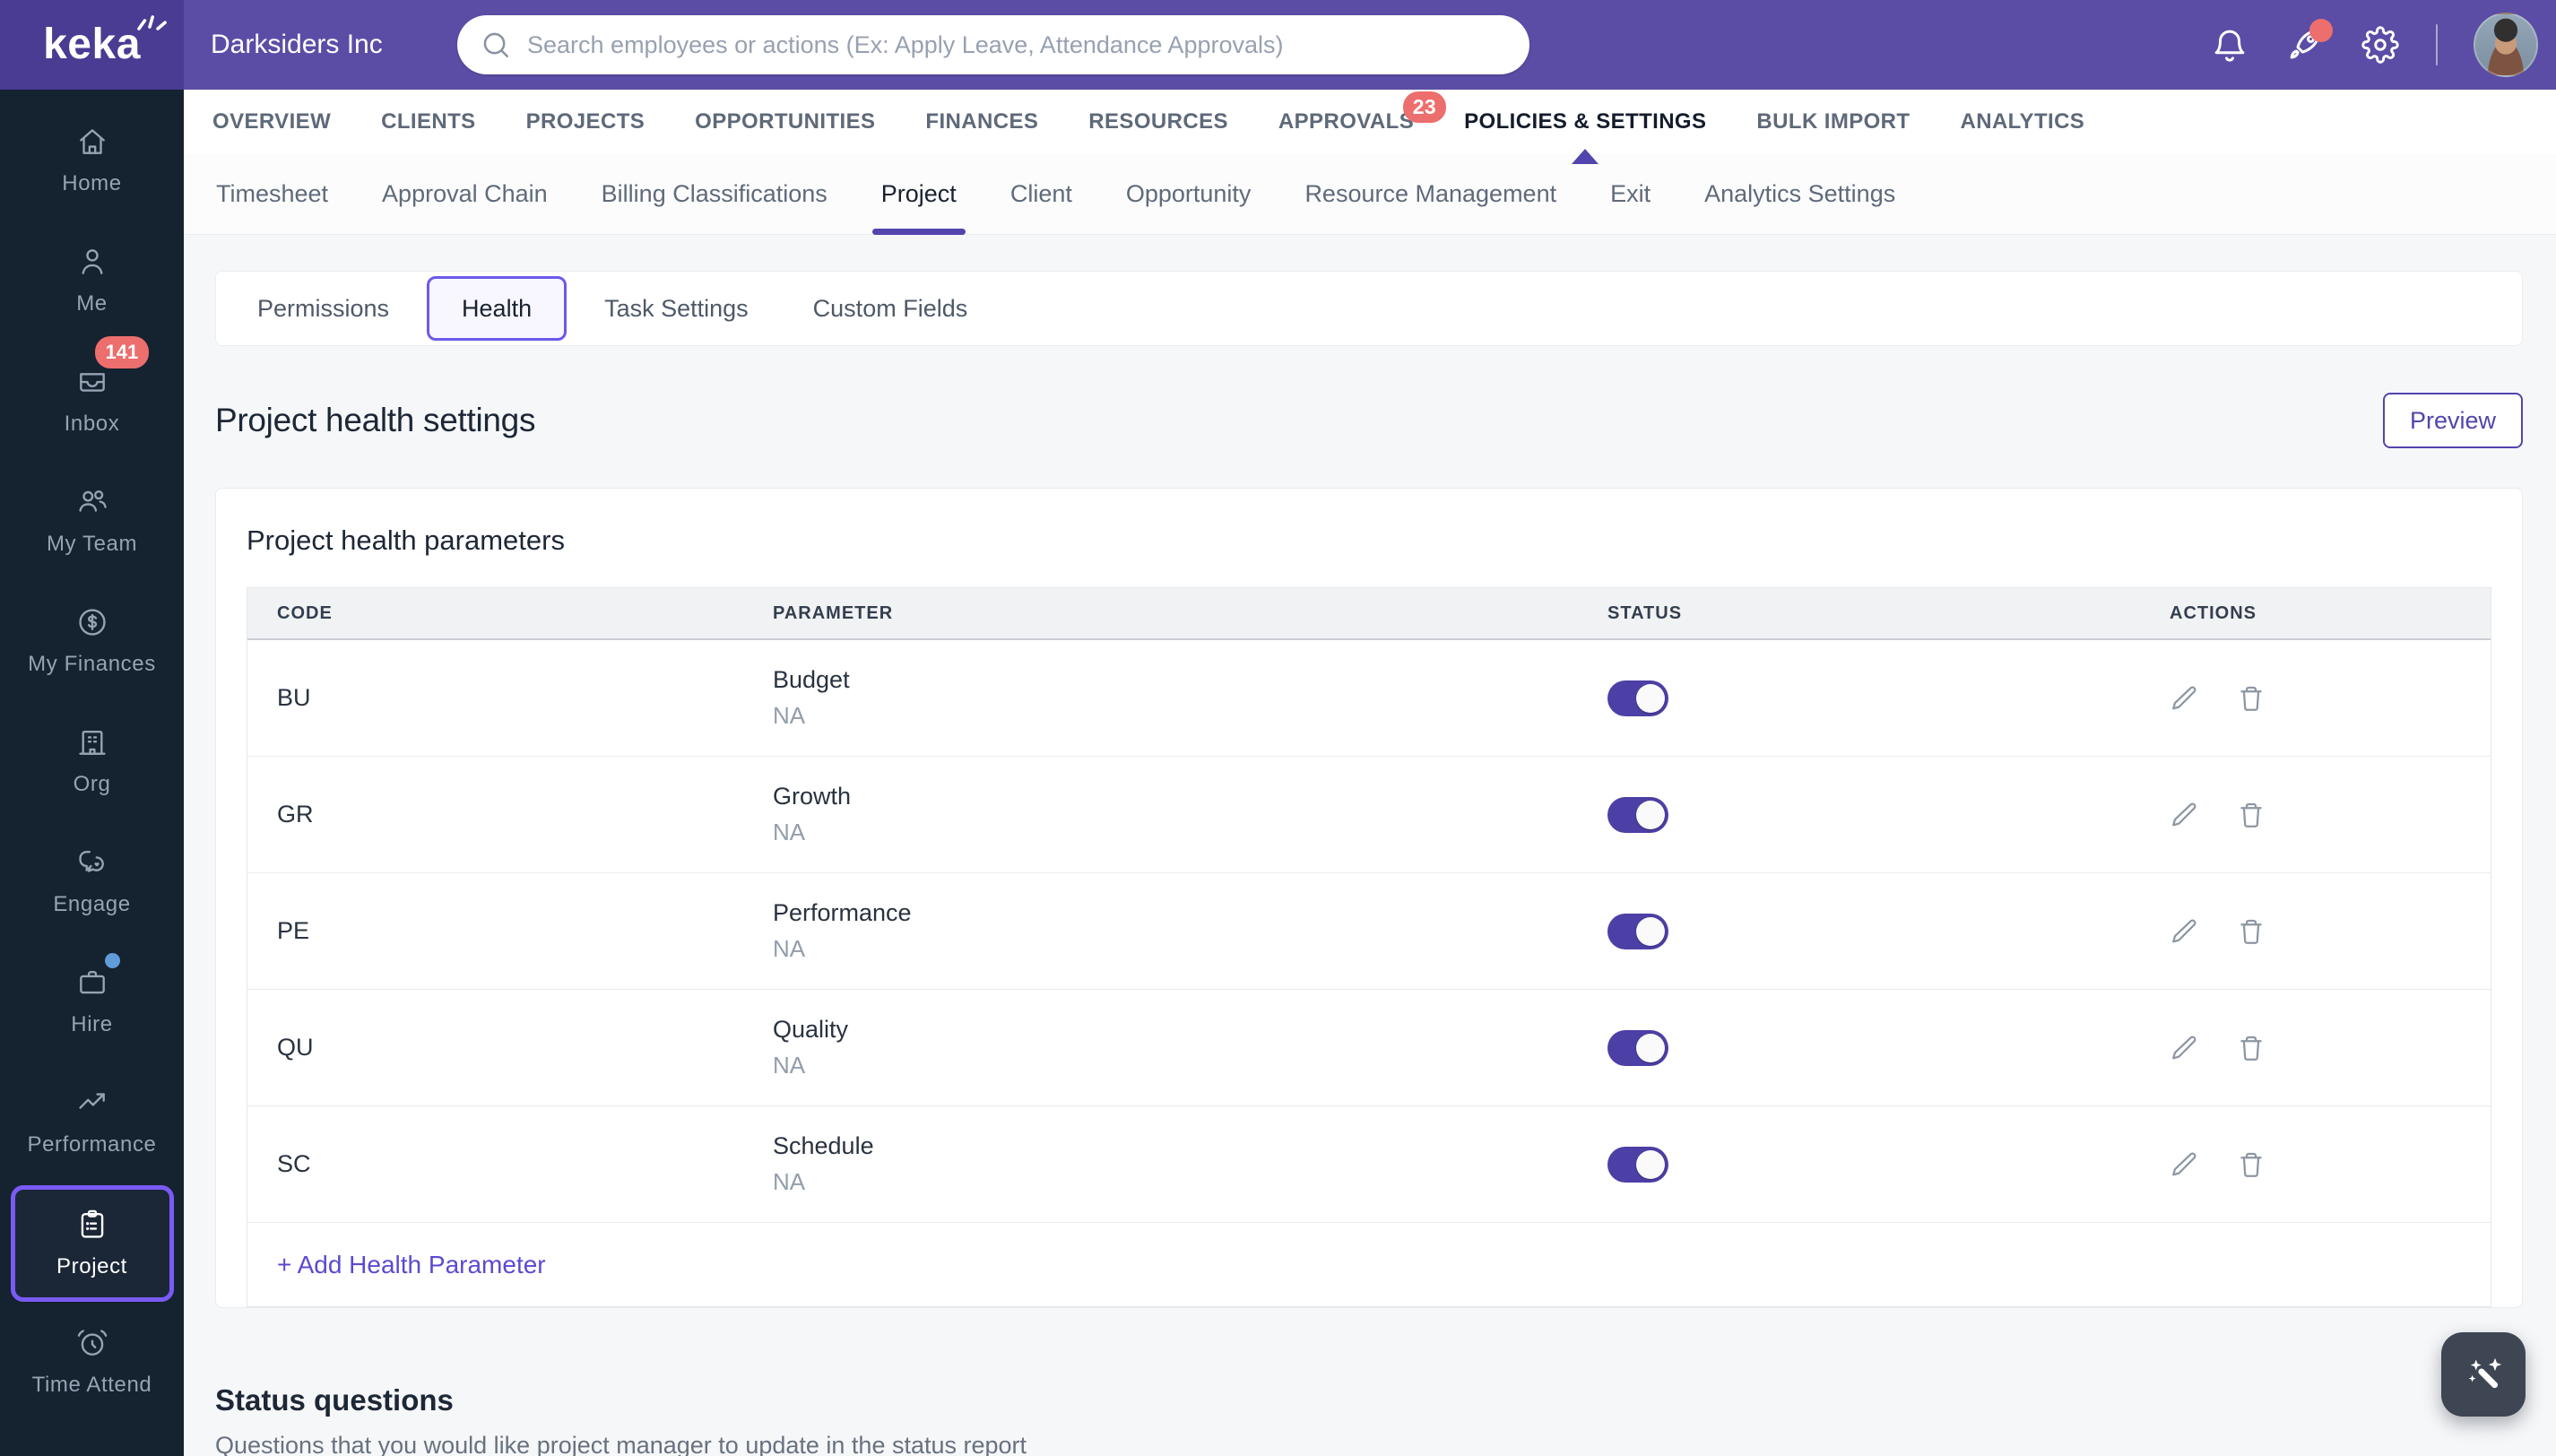  Describe the element at coordinates (1585, 157) in the screenshot. I see `active-nav-indicator` at that location.